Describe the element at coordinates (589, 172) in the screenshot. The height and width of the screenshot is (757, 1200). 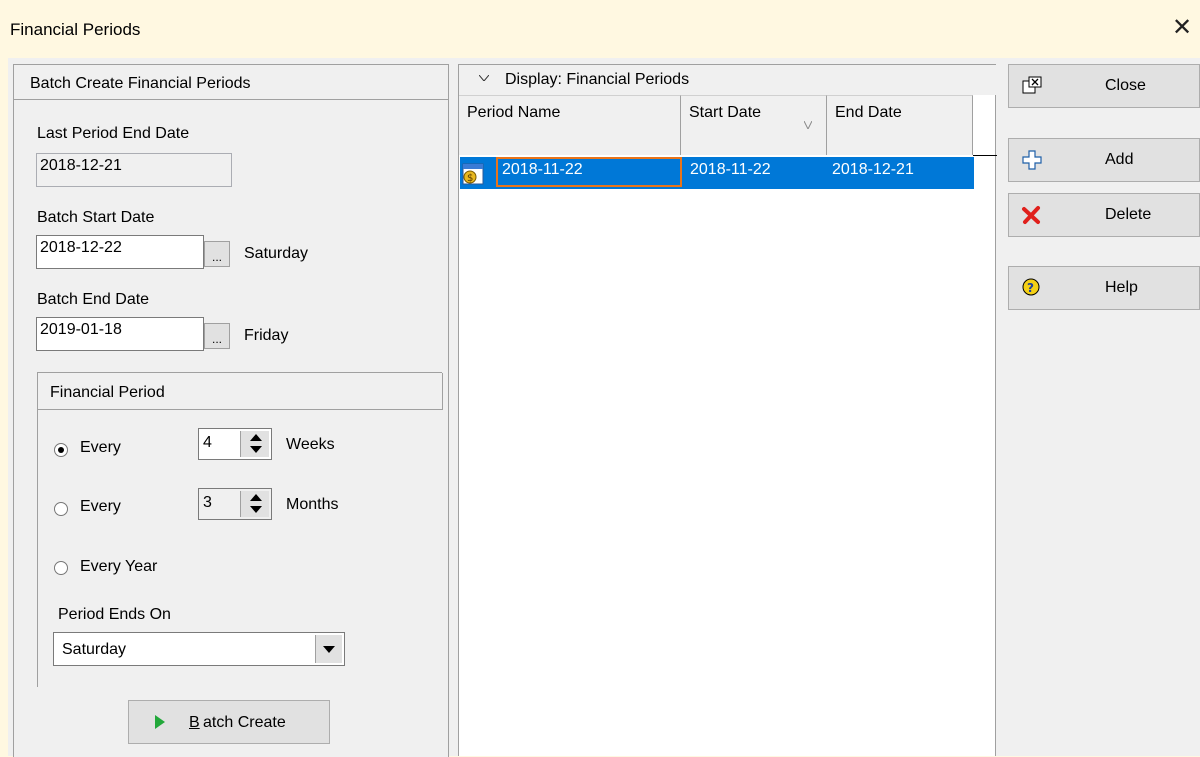
I see `period-name-edit-cell: 2018-11-22` at that location.